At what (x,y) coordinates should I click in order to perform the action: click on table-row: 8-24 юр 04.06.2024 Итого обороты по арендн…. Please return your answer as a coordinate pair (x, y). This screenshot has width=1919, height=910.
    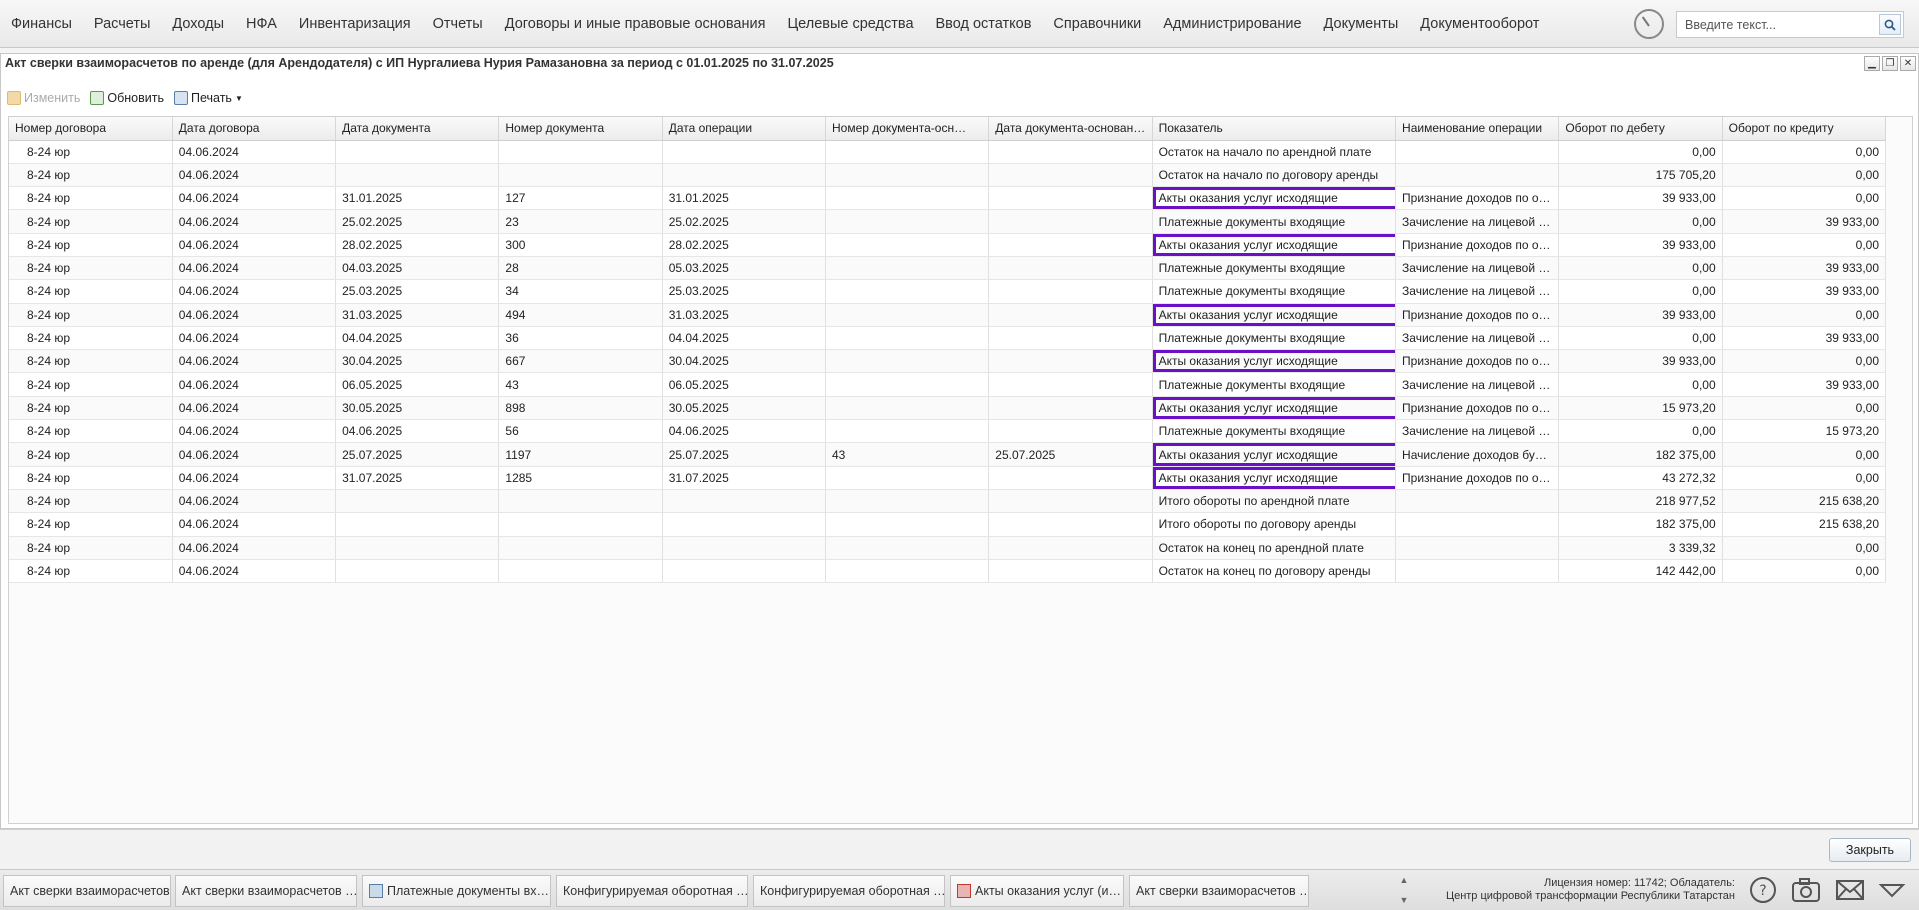
    Looking at the image, I should click on (948, 501).